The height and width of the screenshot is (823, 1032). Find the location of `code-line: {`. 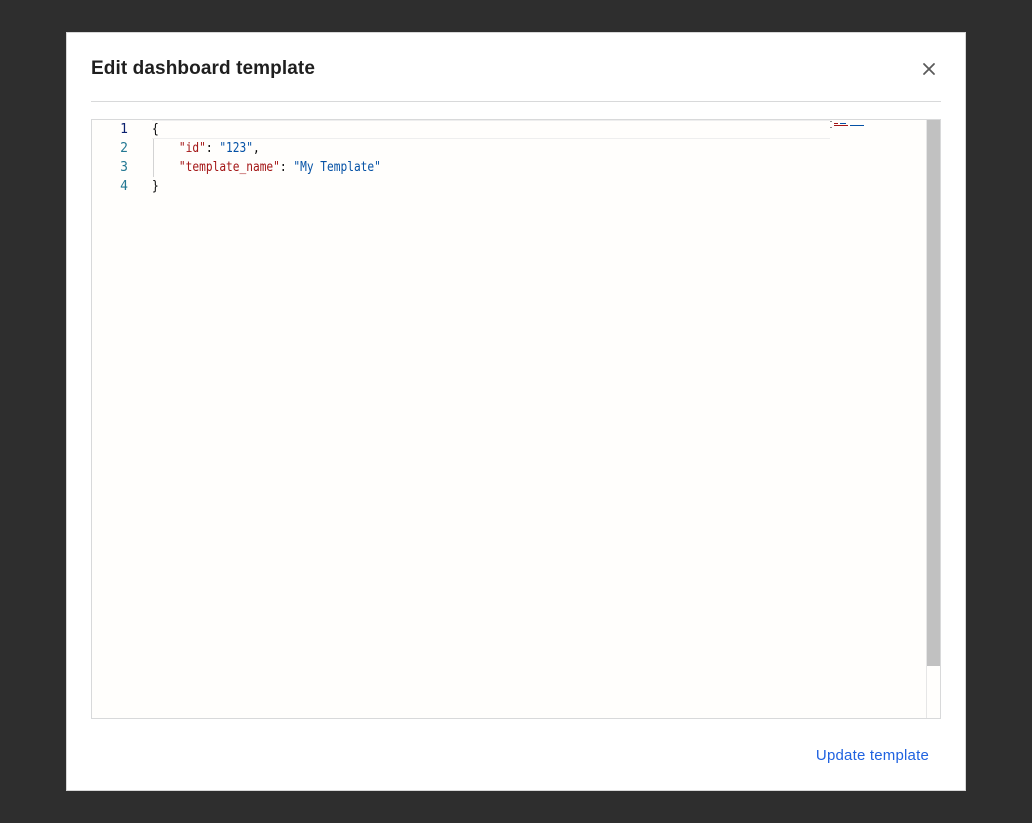

code-line: { is located at coordinates (155, 129).